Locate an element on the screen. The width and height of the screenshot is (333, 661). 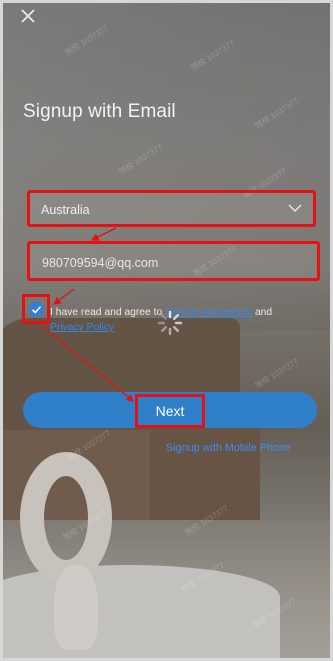
agreement-checkbox is located at coordinates (36, 309).